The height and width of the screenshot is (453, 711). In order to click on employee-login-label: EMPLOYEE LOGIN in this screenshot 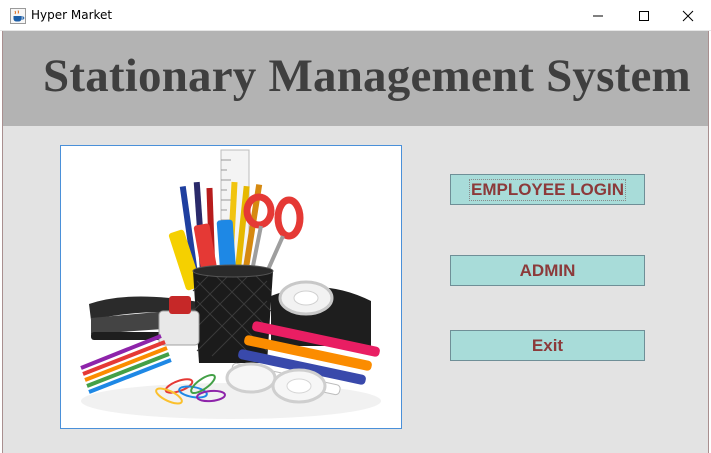, I will do `click(547, 189)`.